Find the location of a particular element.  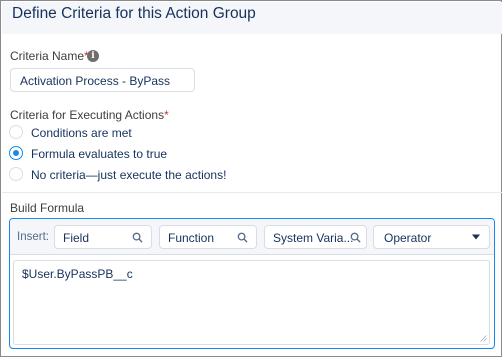

insert-operator-select: Operator is located at coordinates (431, 237).